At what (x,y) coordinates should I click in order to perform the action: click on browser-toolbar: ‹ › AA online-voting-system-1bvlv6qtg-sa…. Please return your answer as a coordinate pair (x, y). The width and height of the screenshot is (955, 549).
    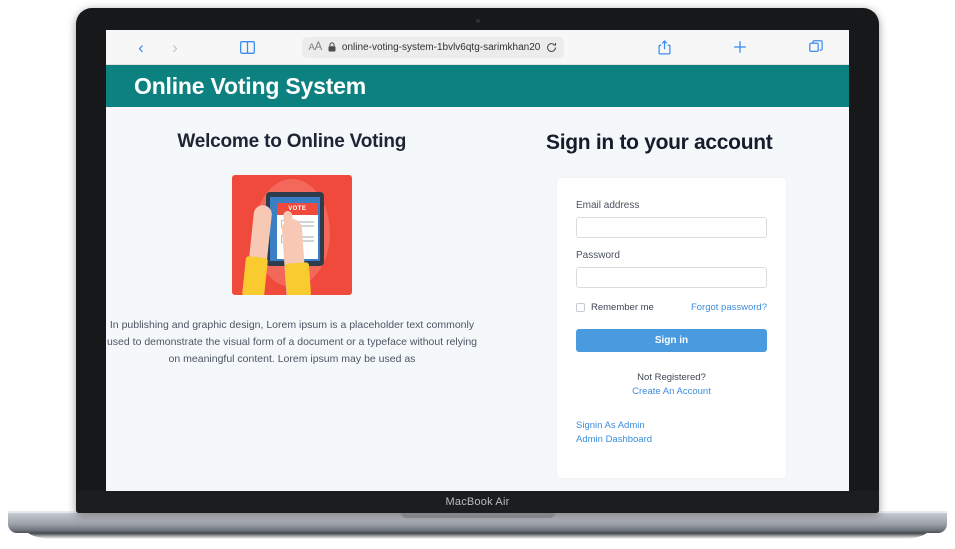
    Looking at the image, I should click on (477, 47).